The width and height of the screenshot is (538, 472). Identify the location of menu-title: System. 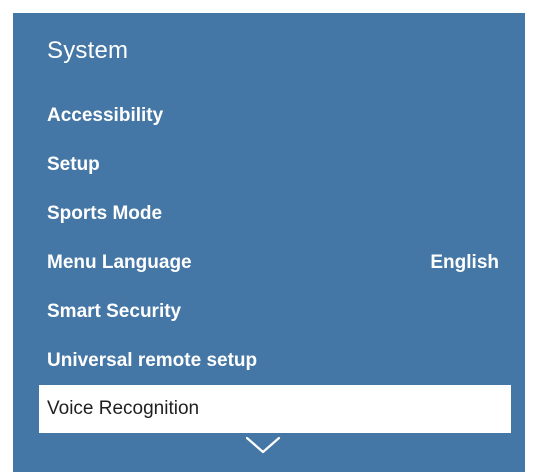
(88, 50).